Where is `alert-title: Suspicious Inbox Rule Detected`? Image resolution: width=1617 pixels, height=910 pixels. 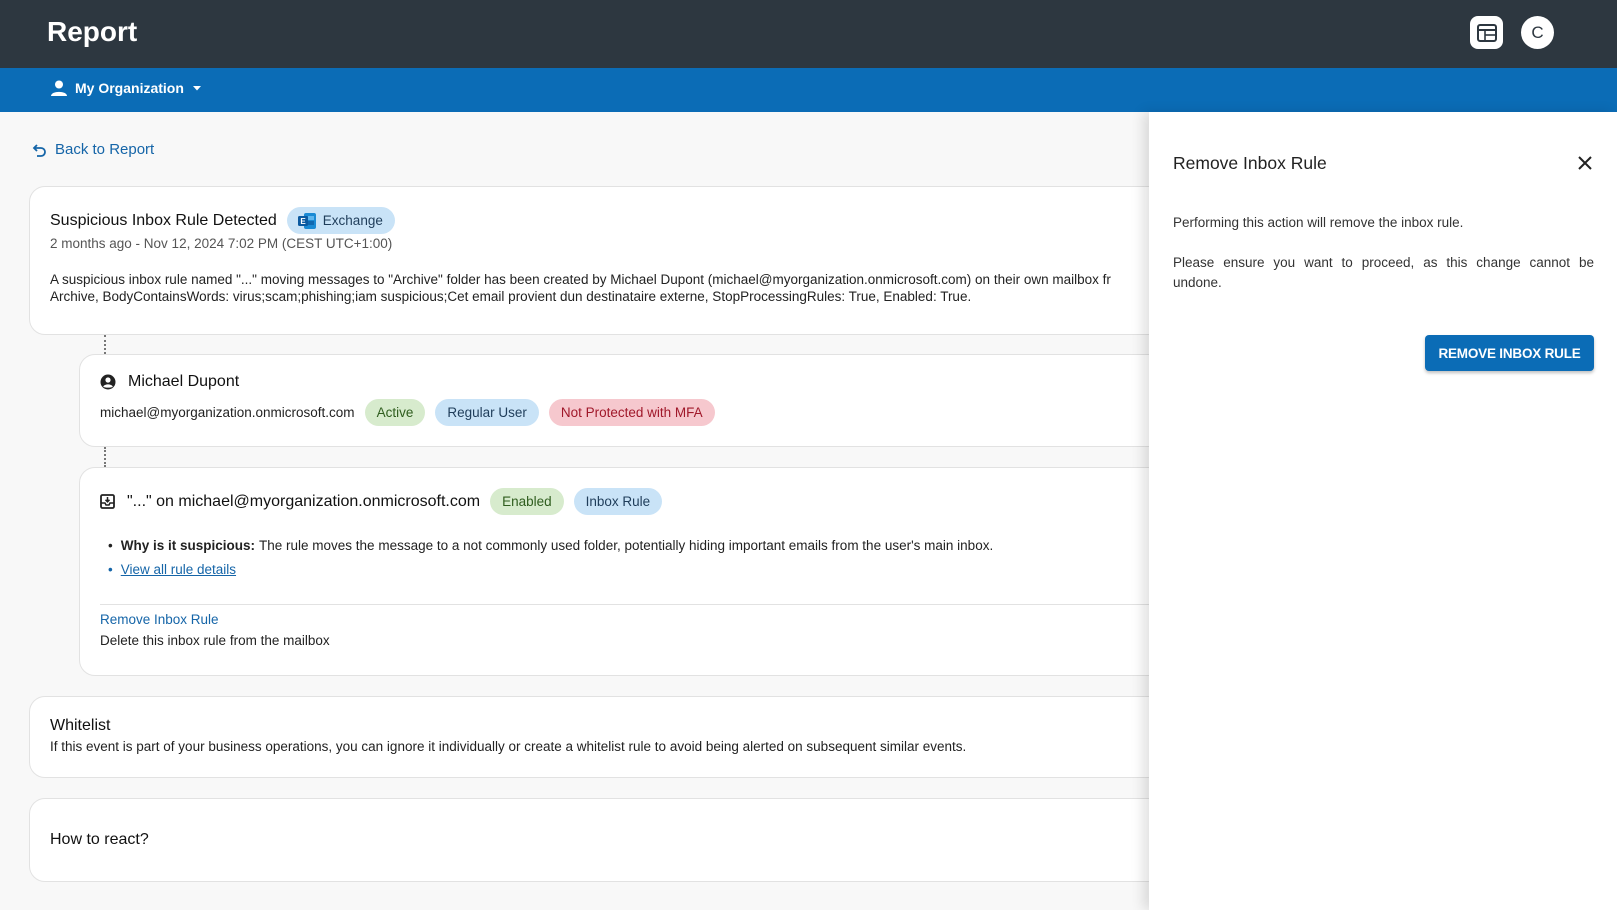
alert-title: Suspicious Inbox Rule Detected is located at coordinates (163, 220).